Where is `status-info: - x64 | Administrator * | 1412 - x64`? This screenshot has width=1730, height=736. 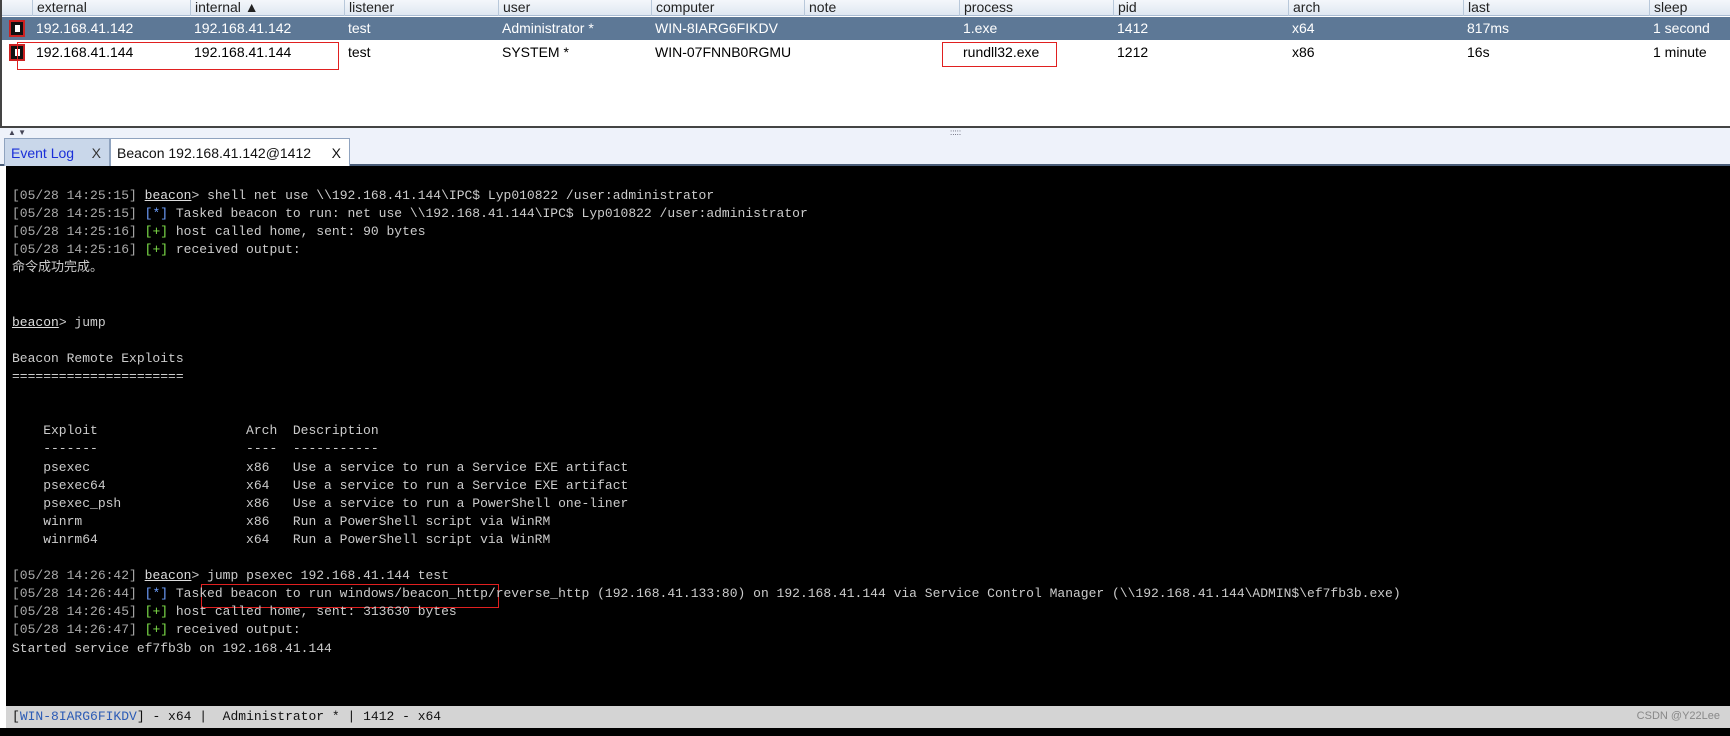 status-info: - x64 | Administrator * | 1412 - x64 is located at coordinates (293, 716).